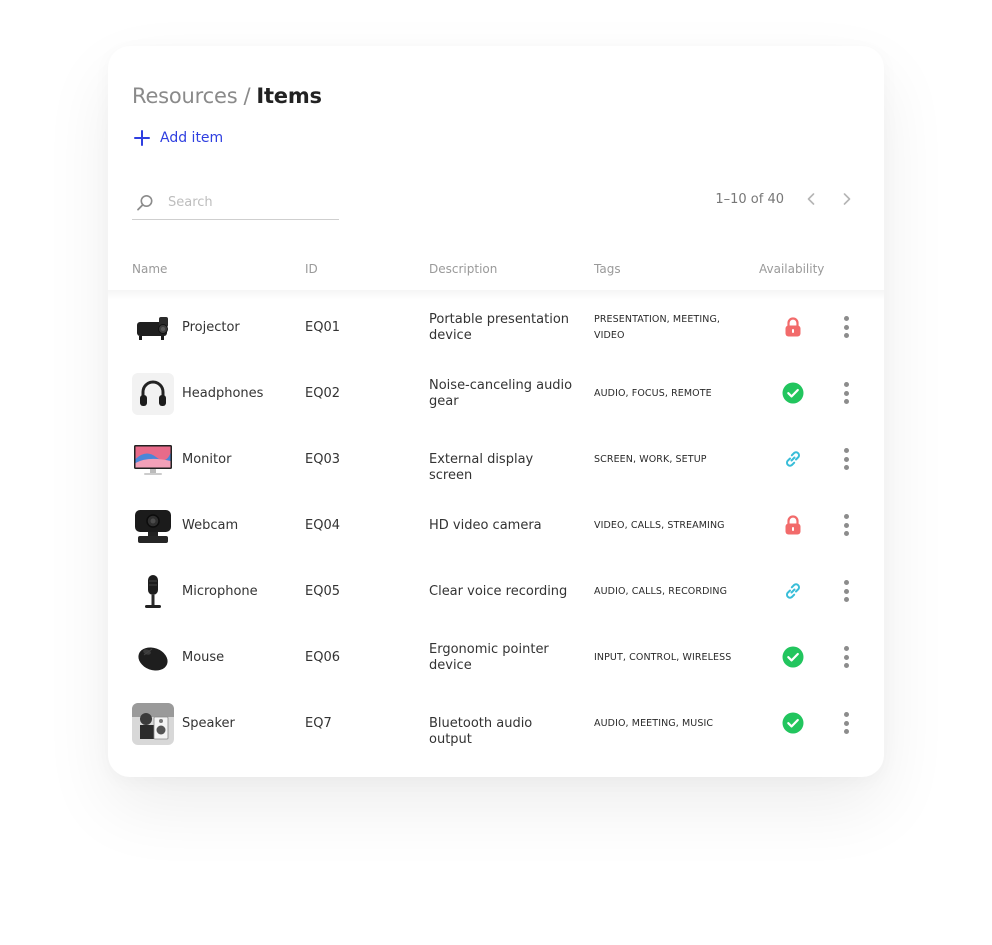  I want to click on description-line: Clear voice recording, so click(498, 591).